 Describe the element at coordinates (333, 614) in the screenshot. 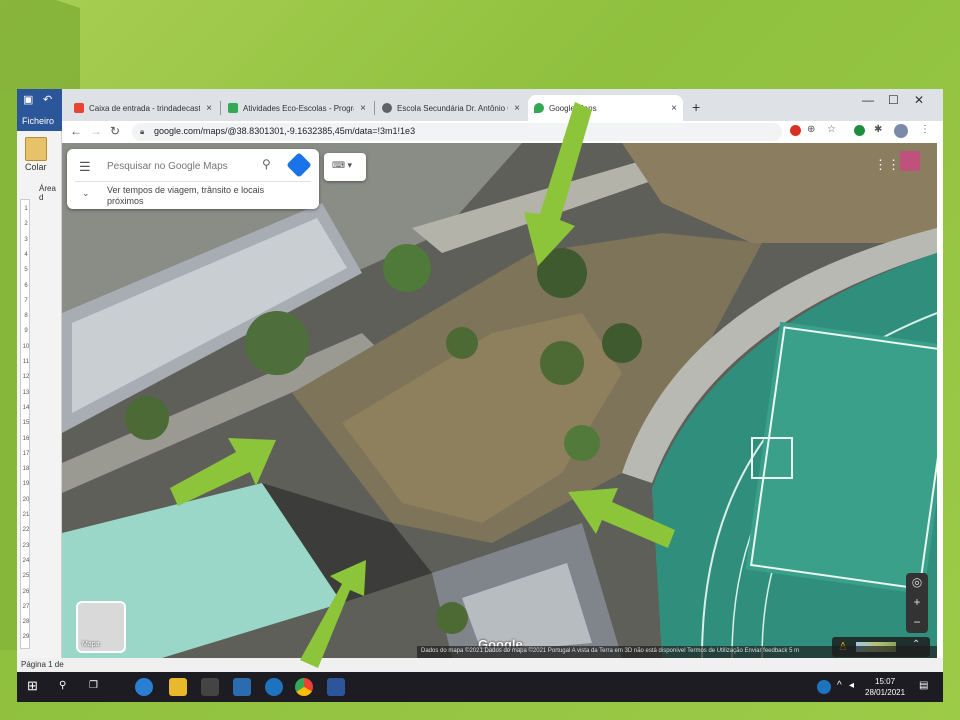

I see `arrow-up` at that location.